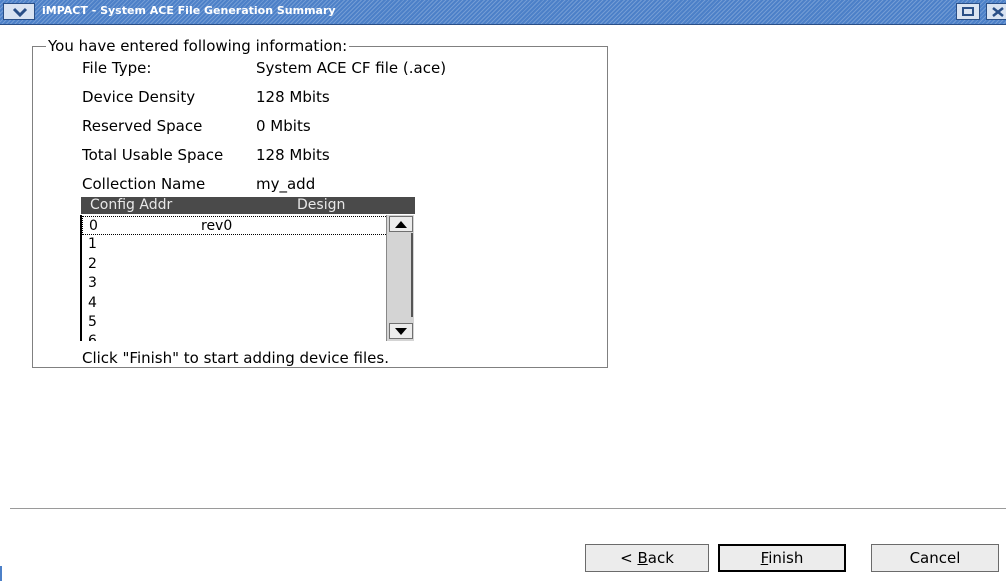 The width and height of the screenshot is (1006, 581). I want to click on maximize-button, so click(968, 11).